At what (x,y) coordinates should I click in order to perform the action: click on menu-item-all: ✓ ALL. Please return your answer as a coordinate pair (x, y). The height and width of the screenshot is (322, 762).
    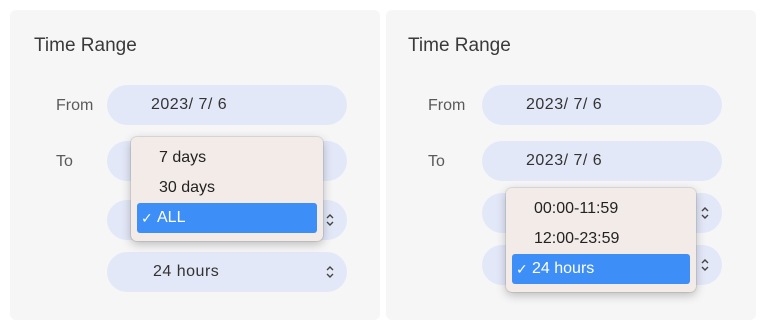
    Looking at the image, I should click on (227, 218).